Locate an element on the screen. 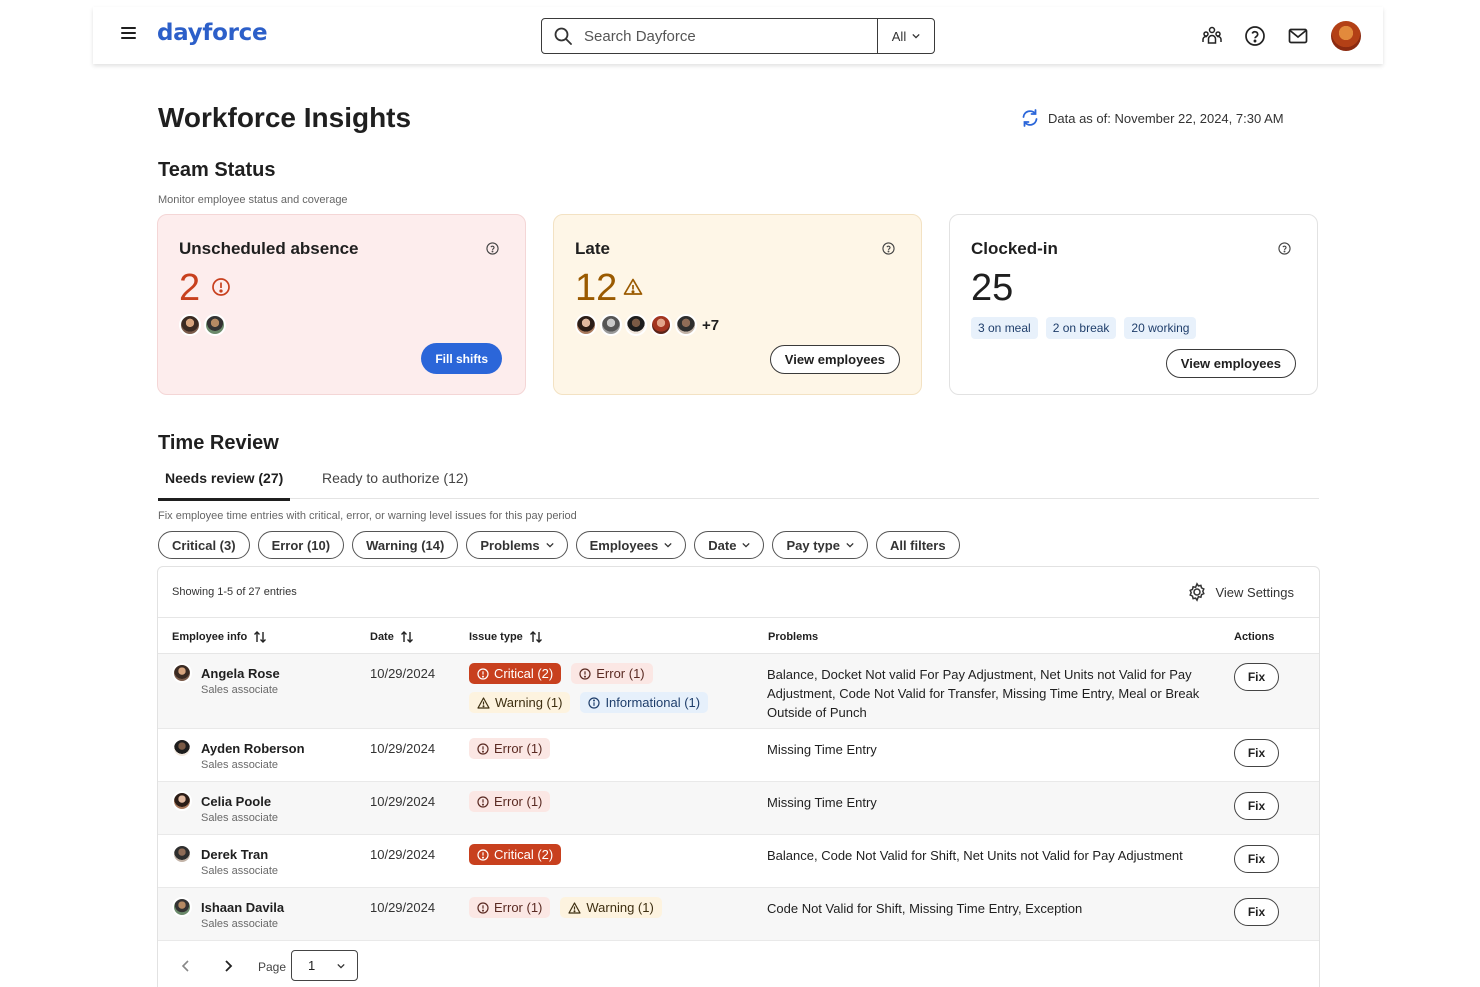 The height and width of the screenshot is (987, 1480). search-scope-dropdown: All is located at coordinates (905, 36).